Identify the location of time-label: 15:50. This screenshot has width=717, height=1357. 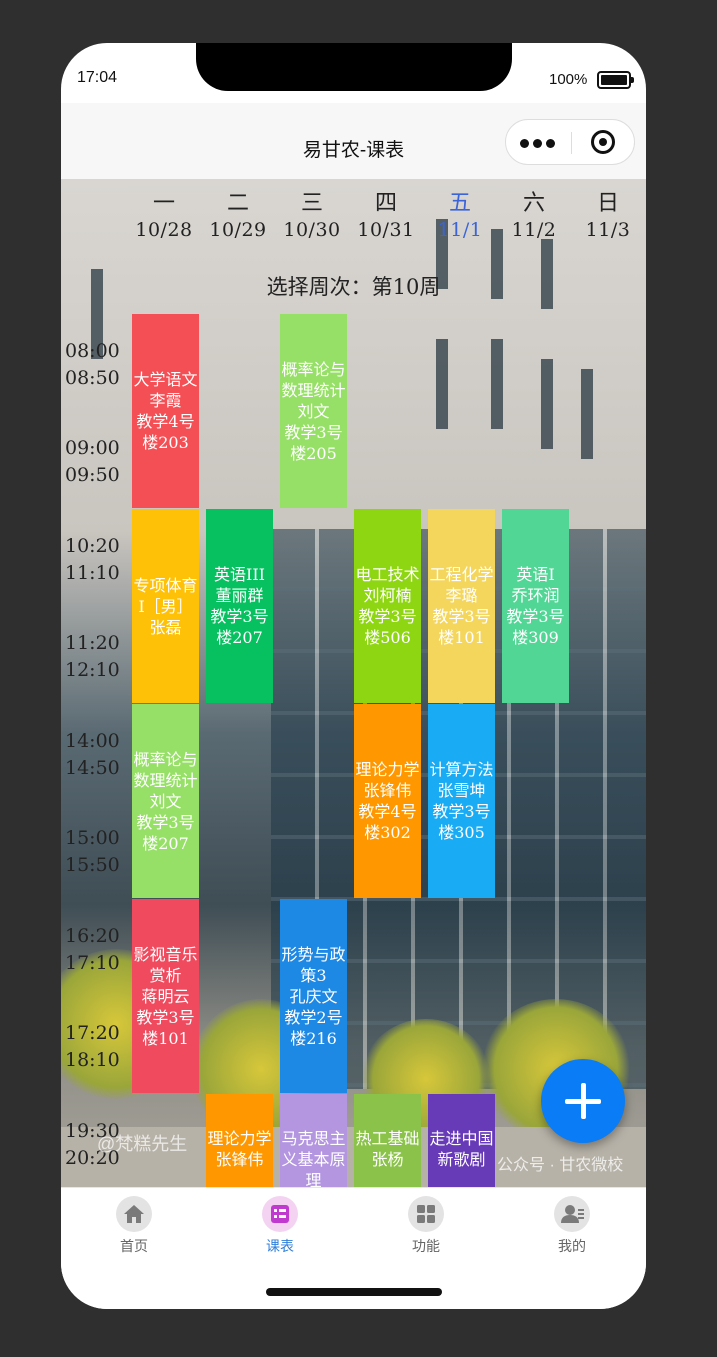
(92, 865).